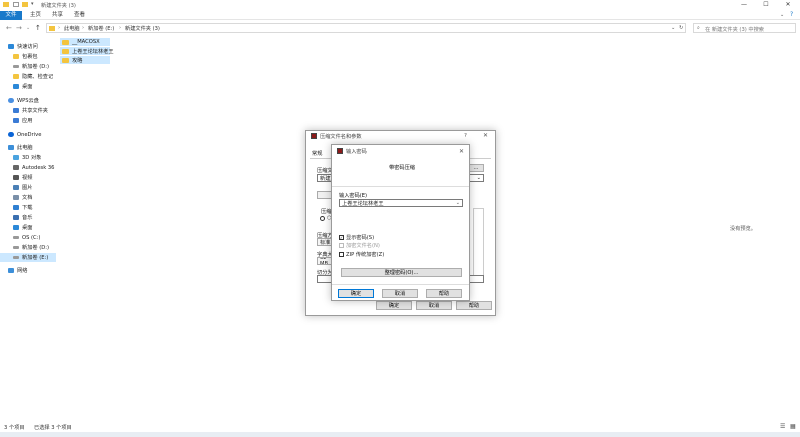 This screenshot has width=800, height=437. What do you see at coordinates (16, 217) in the screenshot?
I see `music-icon` at bounding box center [16, 217].